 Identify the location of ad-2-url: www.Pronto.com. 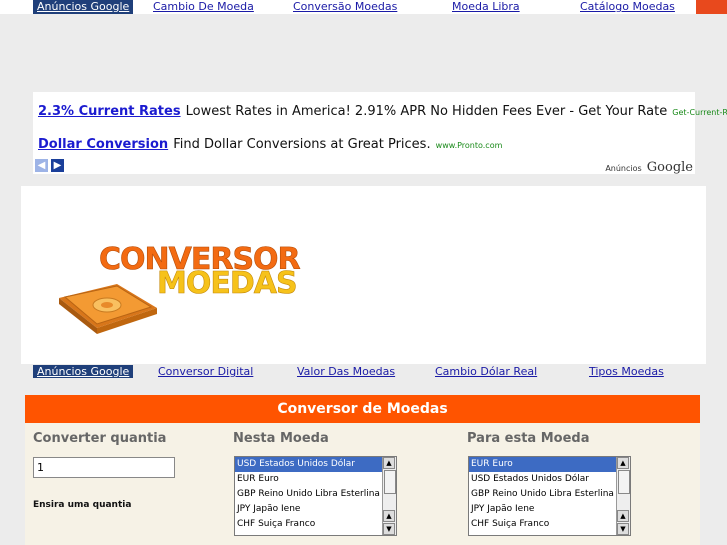
(469, 145).